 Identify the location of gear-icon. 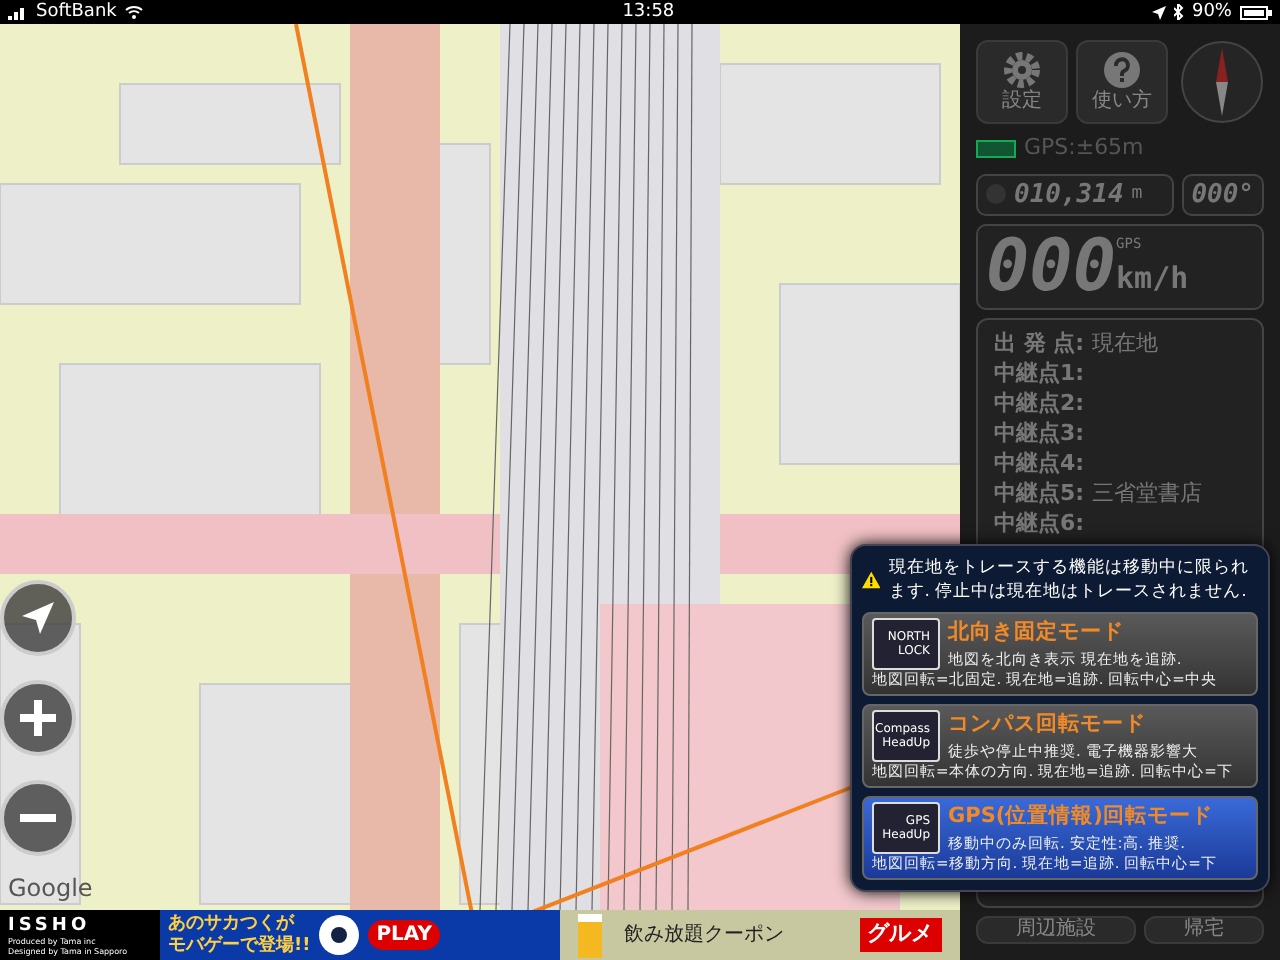
(1022, 70).